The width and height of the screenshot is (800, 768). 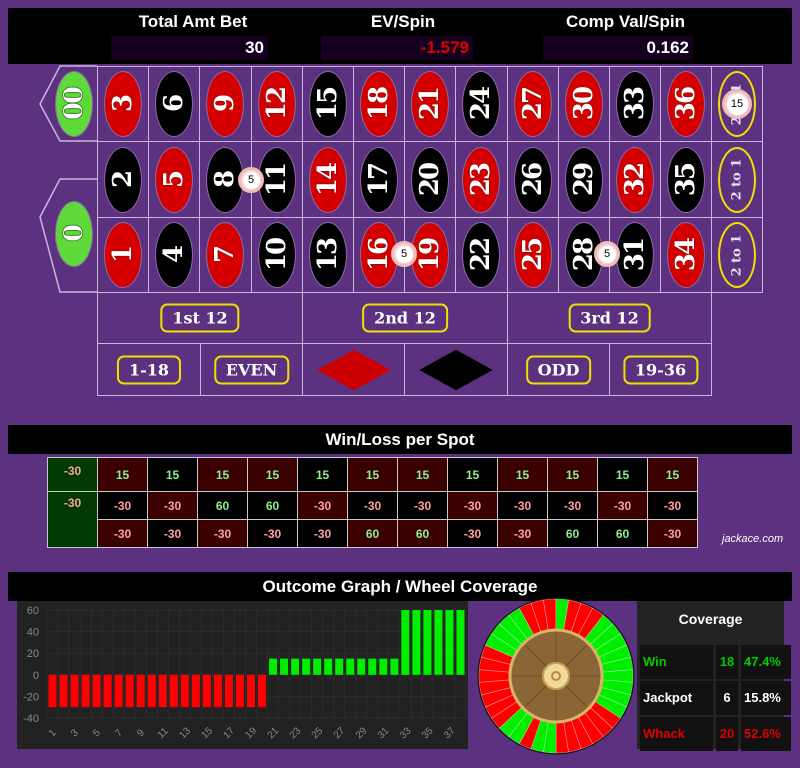 I want to click on number-12: 12, so click(x=276, y=104).